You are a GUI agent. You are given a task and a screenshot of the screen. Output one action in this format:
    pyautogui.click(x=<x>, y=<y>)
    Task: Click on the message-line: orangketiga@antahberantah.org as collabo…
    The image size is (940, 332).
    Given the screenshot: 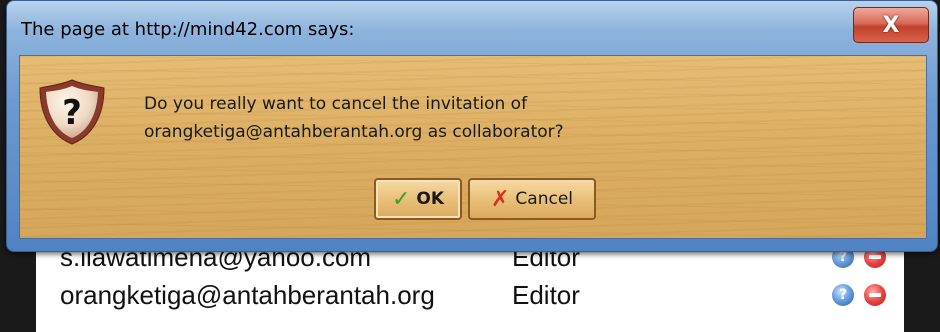 What is the action you would take?
    pyautogui.click(x=354, y=132)
    